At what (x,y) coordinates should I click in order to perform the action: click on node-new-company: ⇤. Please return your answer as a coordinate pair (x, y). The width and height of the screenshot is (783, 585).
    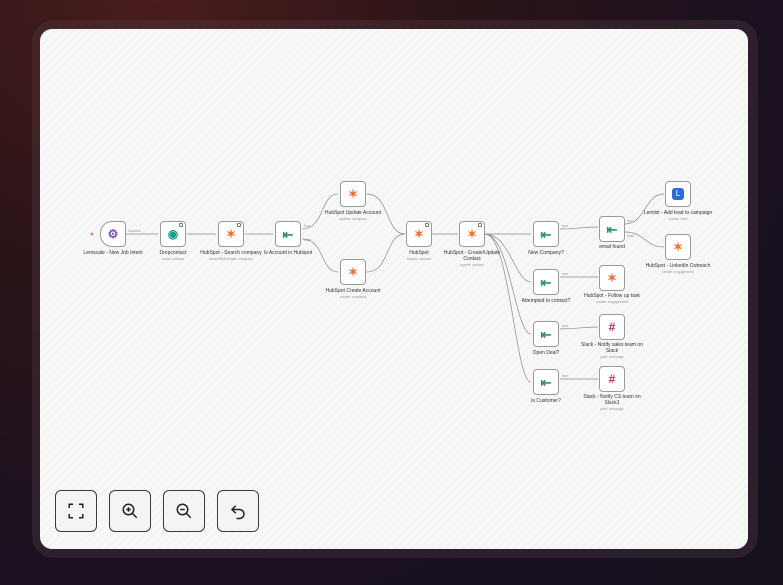
    Looking at the image, I should click on (546, 234).